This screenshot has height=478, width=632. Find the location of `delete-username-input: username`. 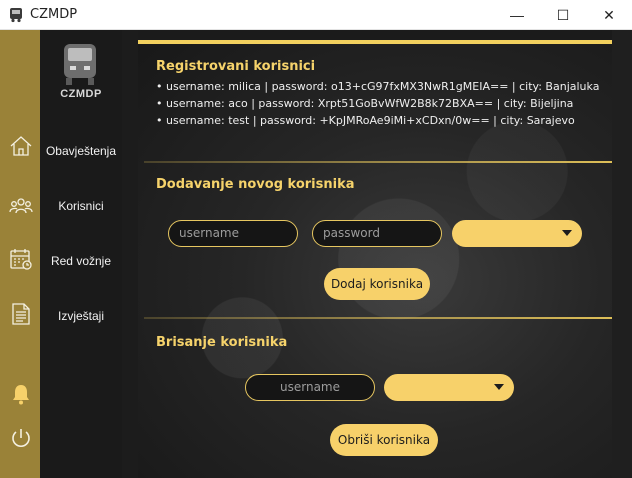

delete-username-input: username is located at coordinates (310, 387).